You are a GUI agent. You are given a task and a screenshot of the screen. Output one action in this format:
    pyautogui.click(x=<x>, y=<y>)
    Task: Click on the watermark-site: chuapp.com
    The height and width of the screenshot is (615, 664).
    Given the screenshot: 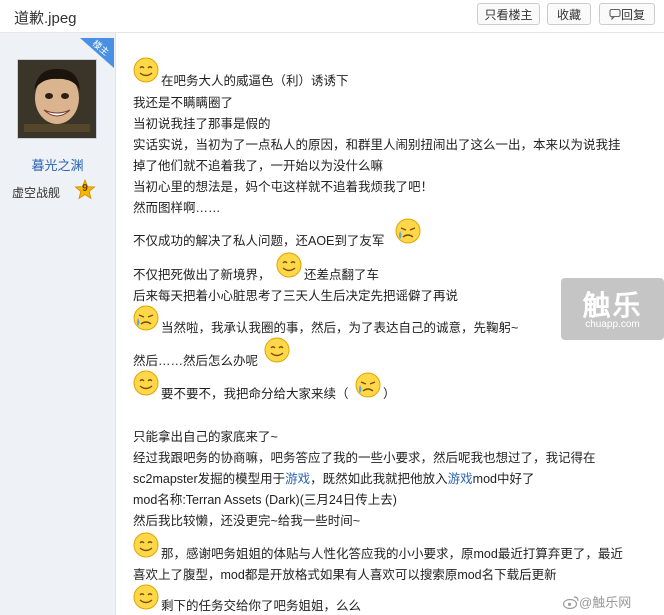 What is the action you would take?
    pyautogui.click(x=612, y=324)
    